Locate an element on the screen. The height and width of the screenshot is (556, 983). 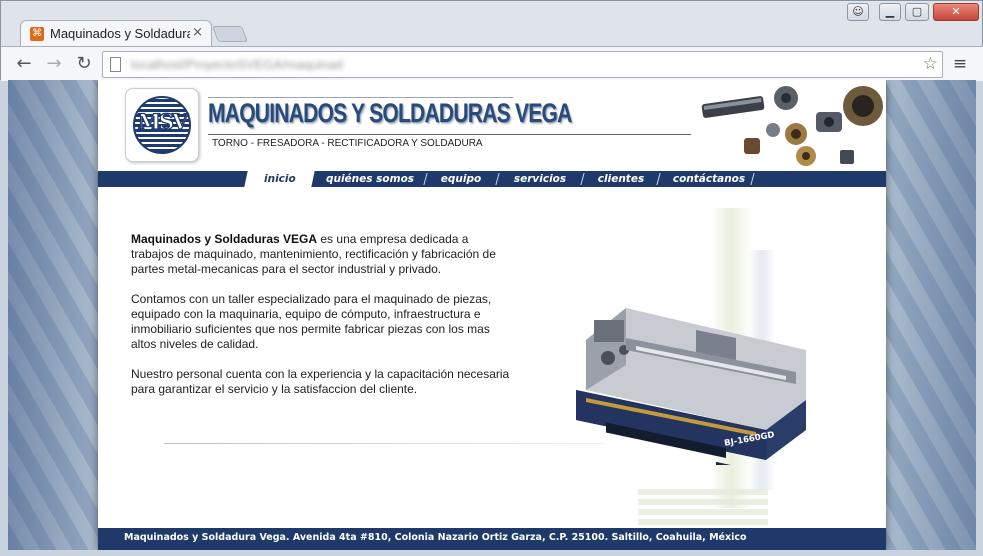
close-window-button: ✕ is located at coordinates (956, 12).